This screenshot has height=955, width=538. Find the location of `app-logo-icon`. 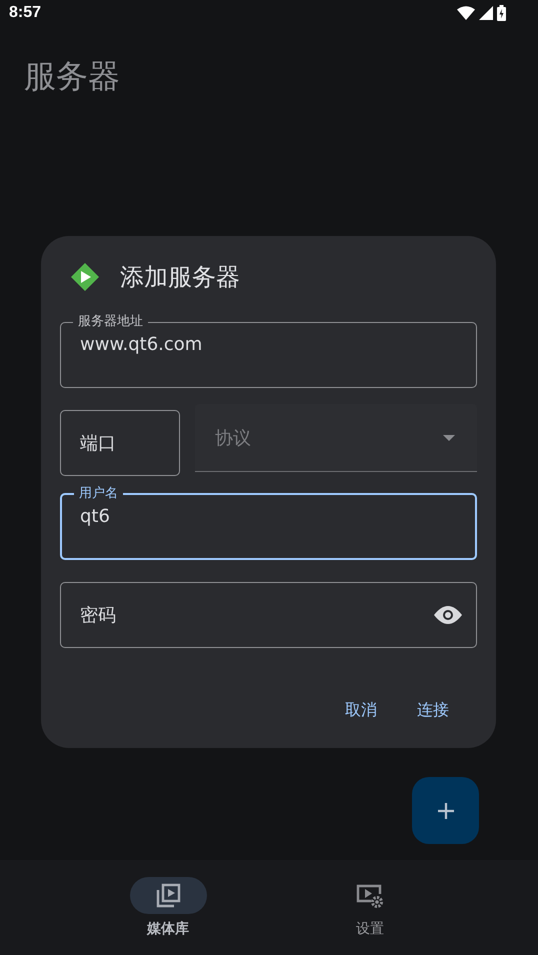

app-logo-icon is located at coordinates (85, 277).